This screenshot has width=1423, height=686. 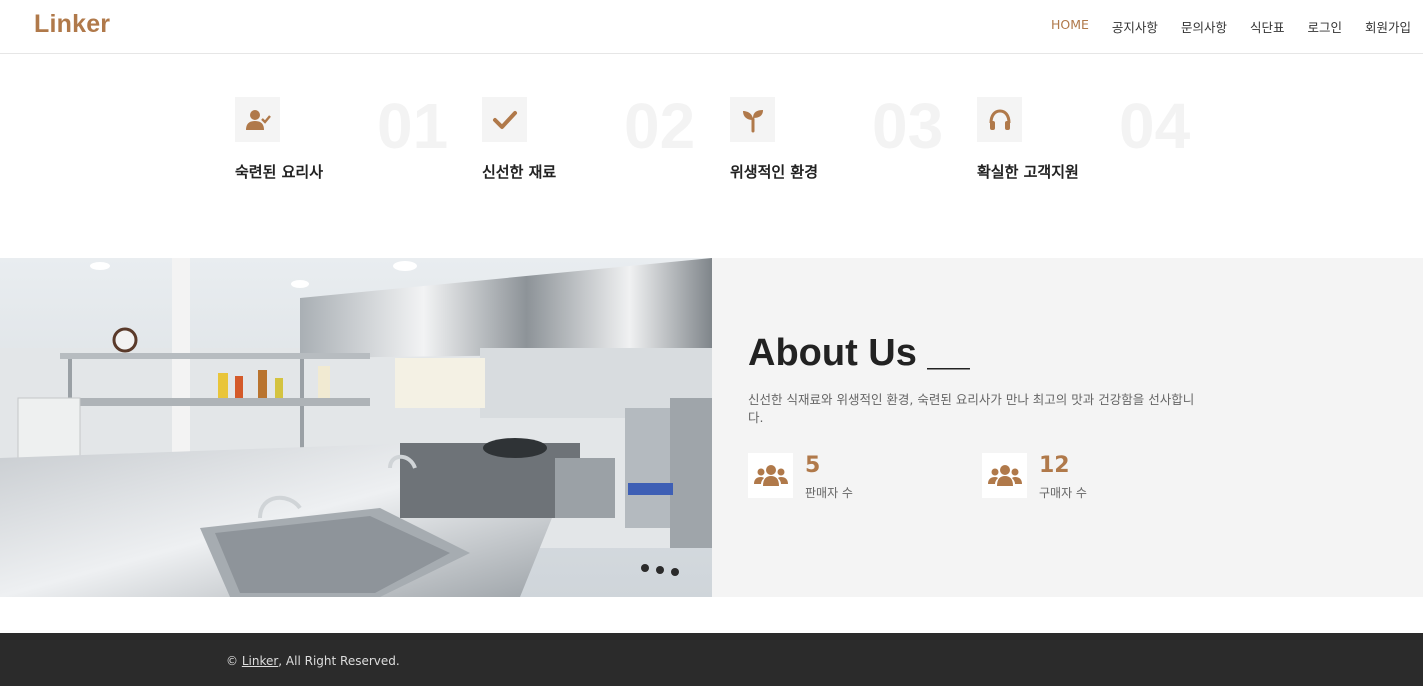 What do you see at coordinates (339, 661) in the screenshot?
I see `copyright-suffix: , All Right Reserved.` at bounding box center [339, 661].